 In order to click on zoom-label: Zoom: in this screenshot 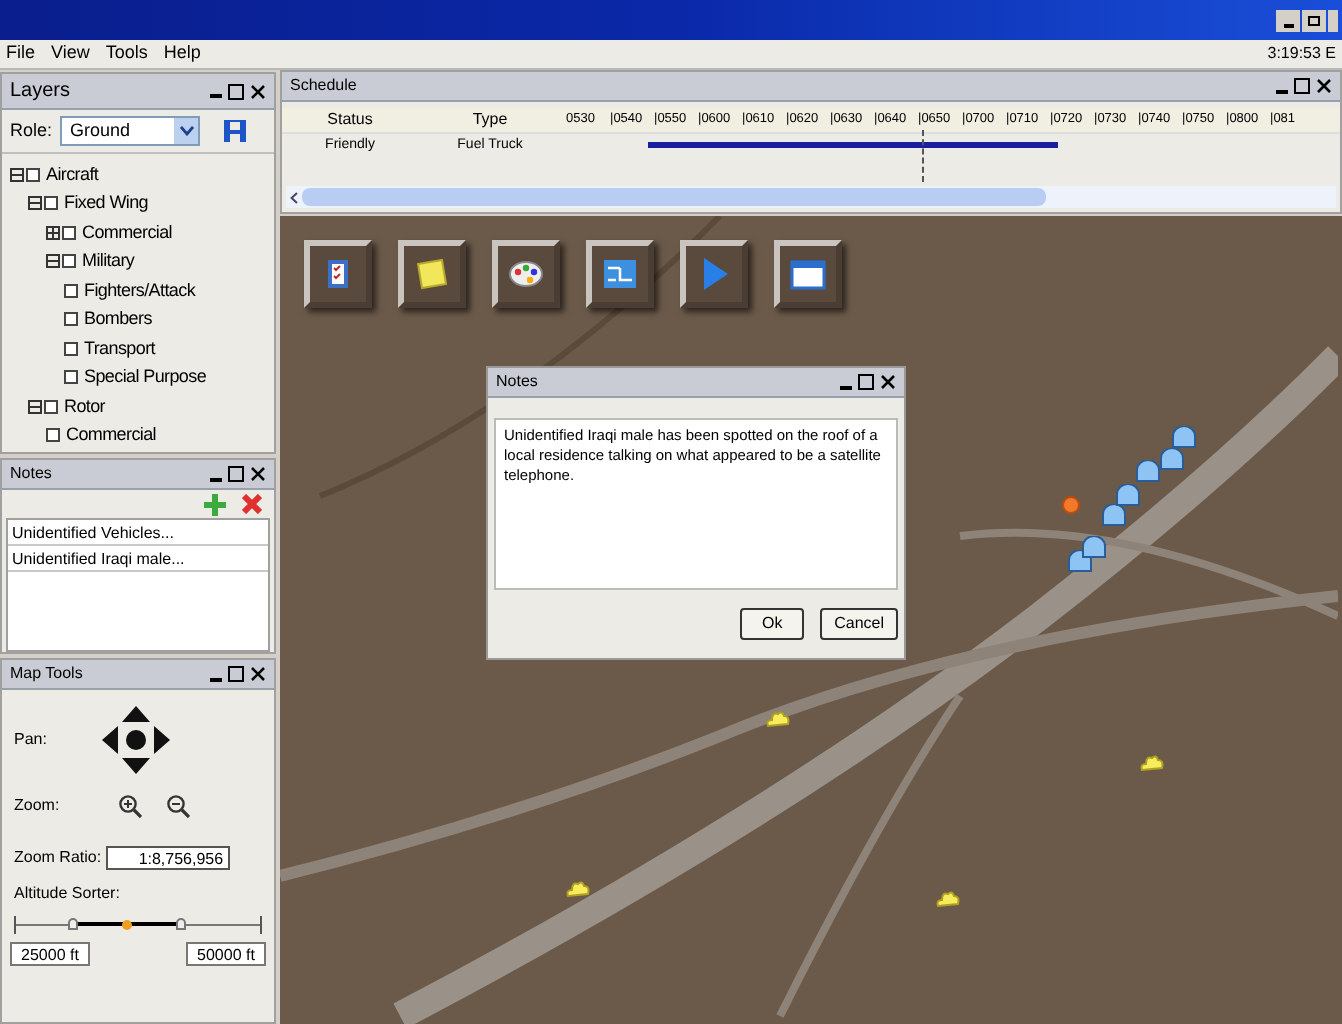, I will do `click(38, 806)`.